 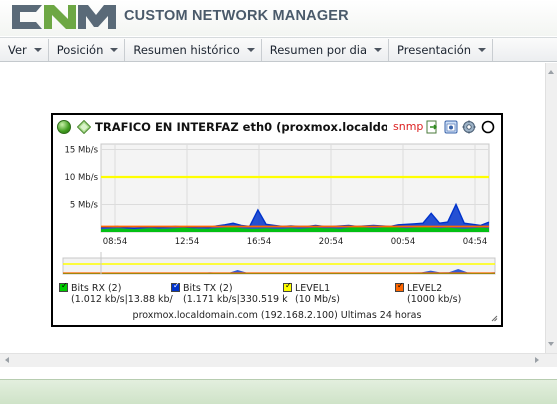 I want to click on legend-label-level2: LEVEL2, so click(x=425, y=288).